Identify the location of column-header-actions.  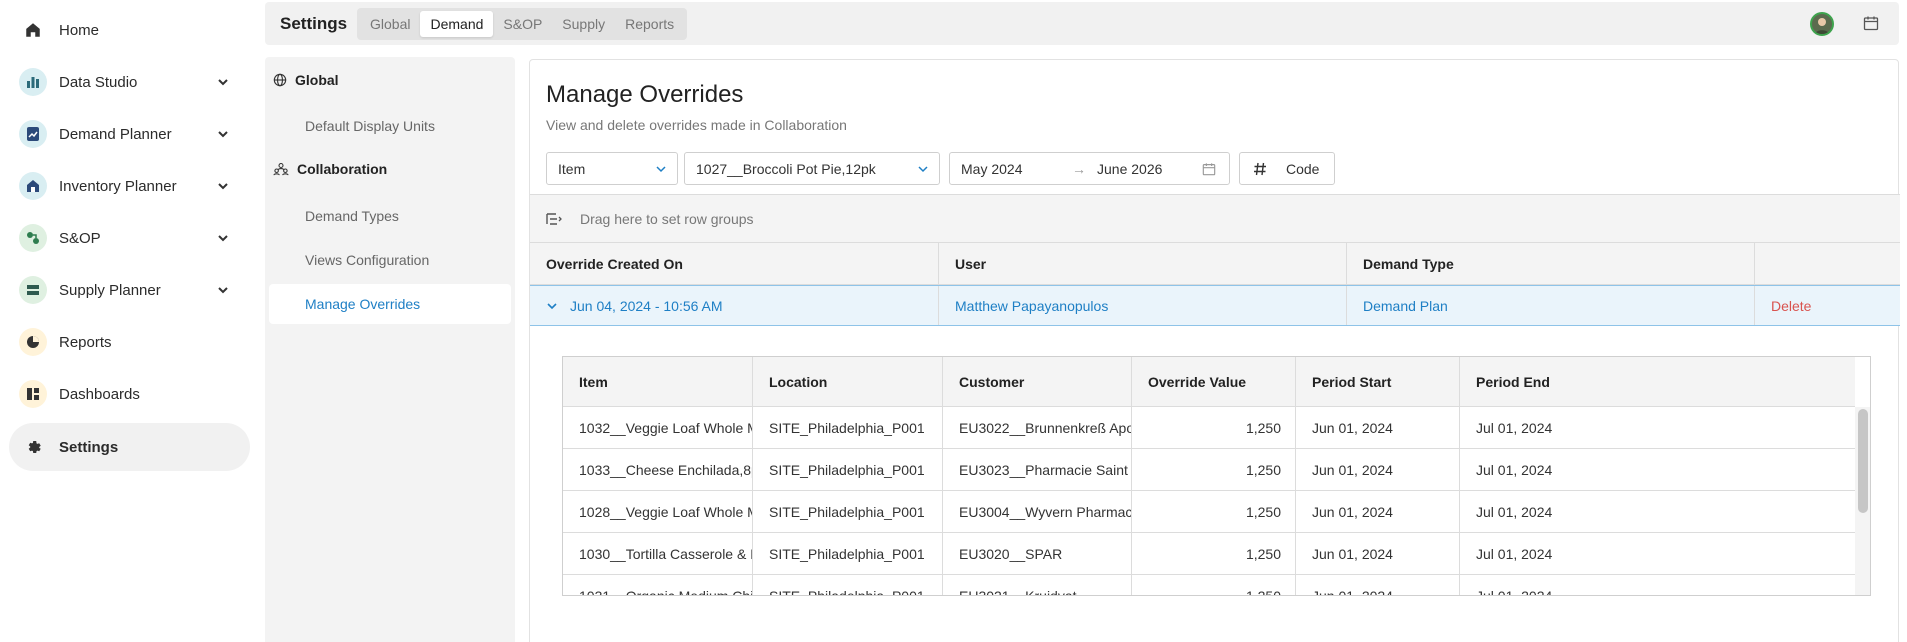
(1827, 264).